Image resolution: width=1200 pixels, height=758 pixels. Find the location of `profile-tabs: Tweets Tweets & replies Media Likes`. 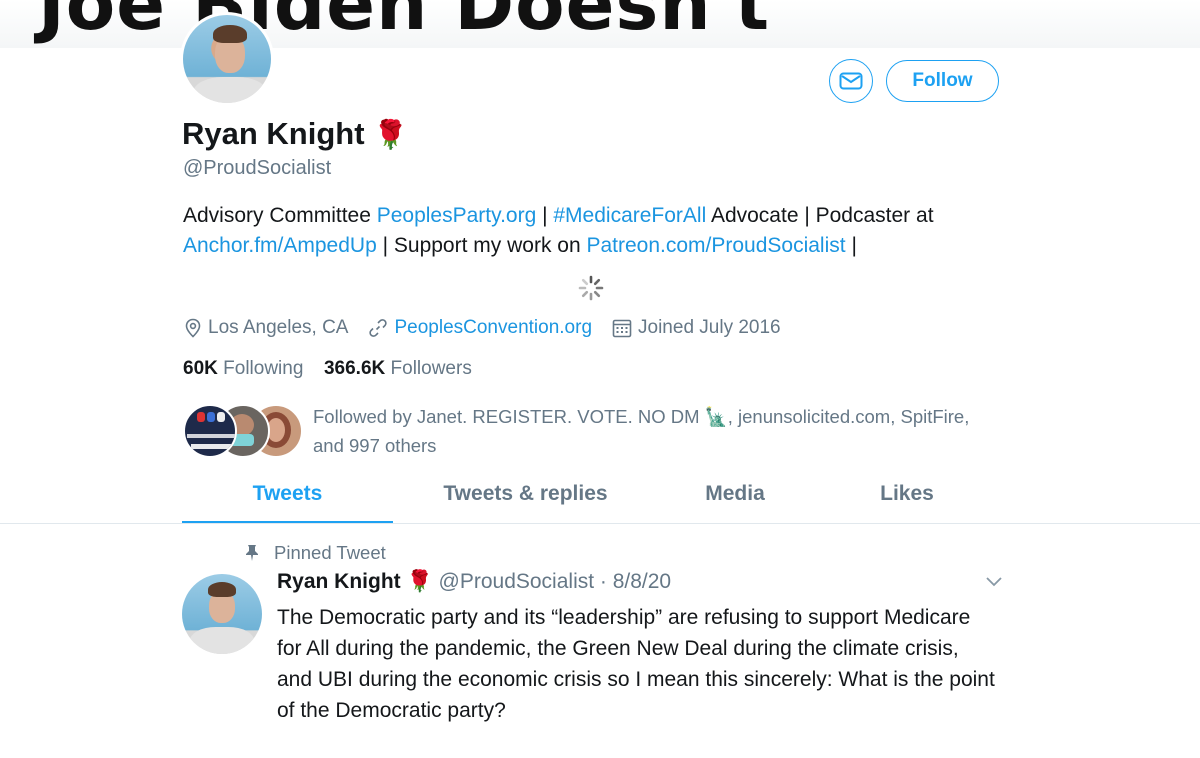

profile-tabs: Tweets Tweets & replies Media Likes is located at coordinates (607, 499).